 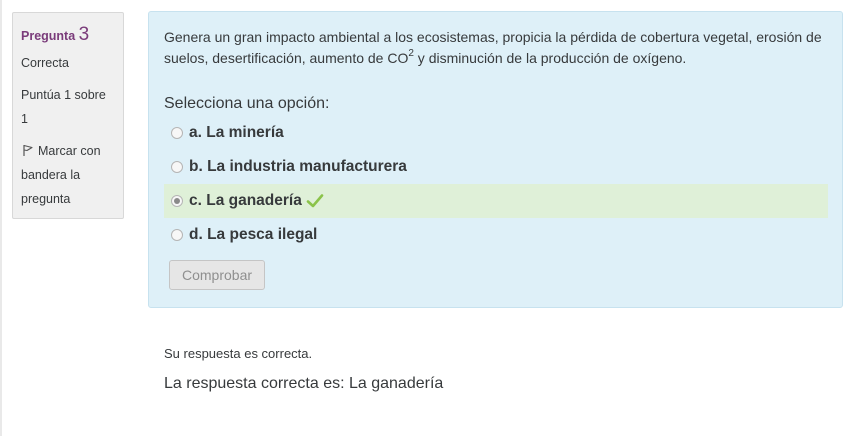 I want to click on answer-option-c: c. La ganadería, so click(x=496, y=201).